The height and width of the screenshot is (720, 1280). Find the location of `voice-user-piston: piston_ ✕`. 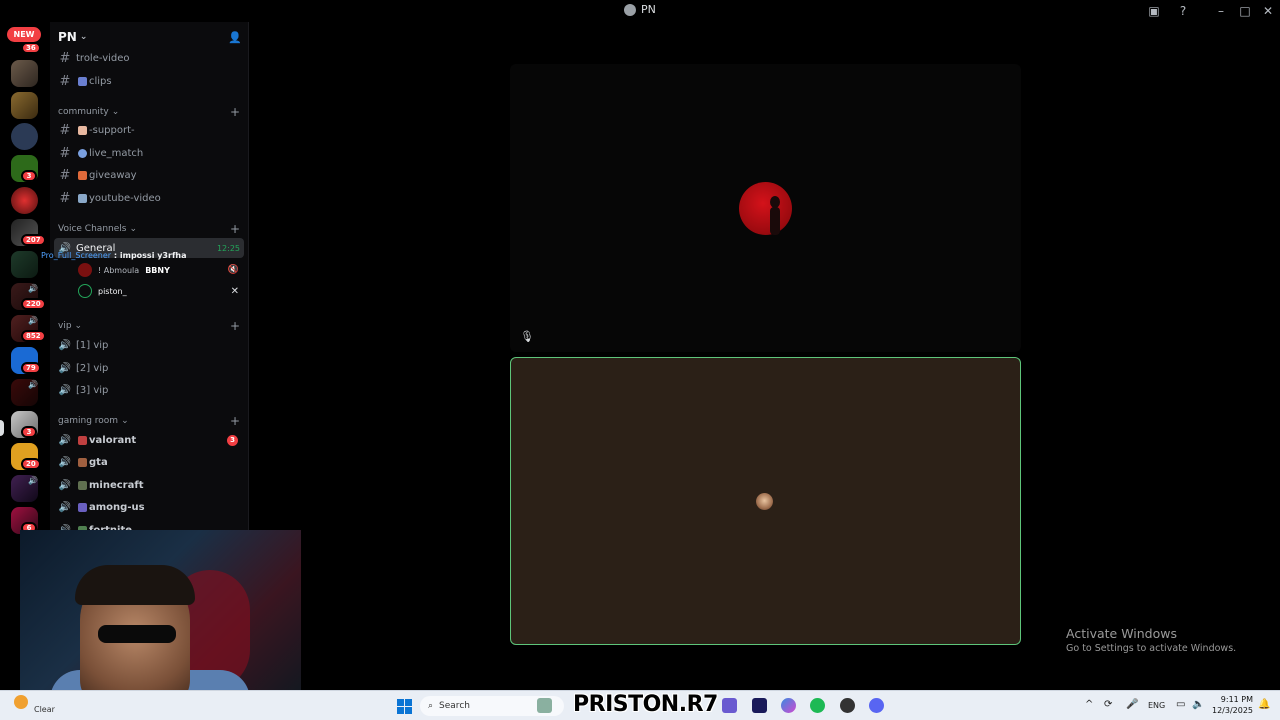

voice-user-piston: piston_ ✕ is located at coordinates (160, 291).